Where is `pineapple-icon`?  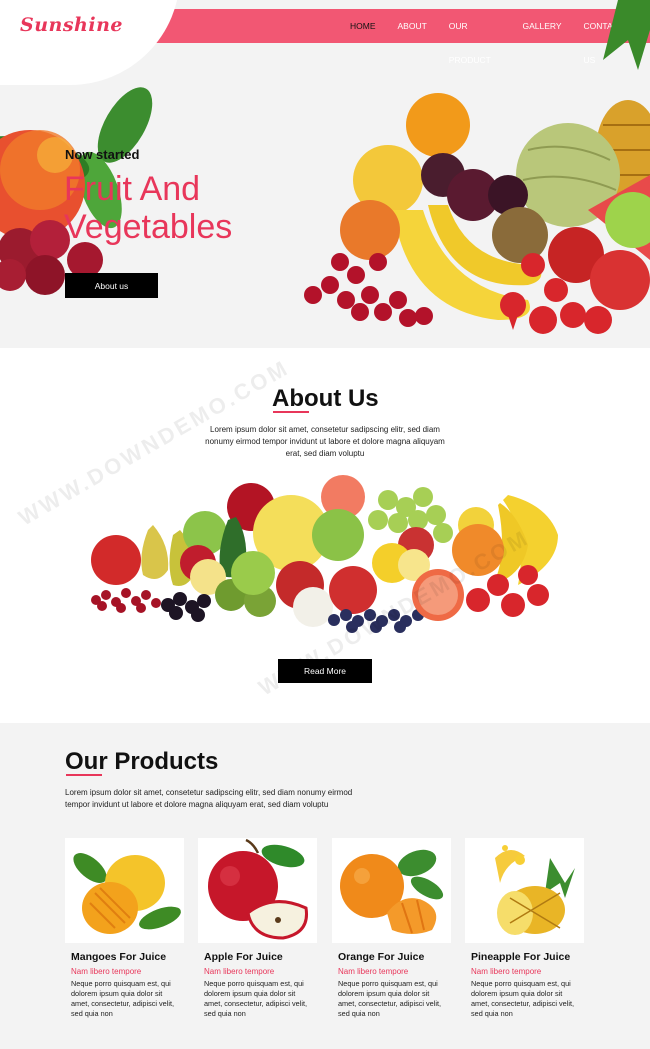 pineapple-icon is located at coordinates (535, 890).